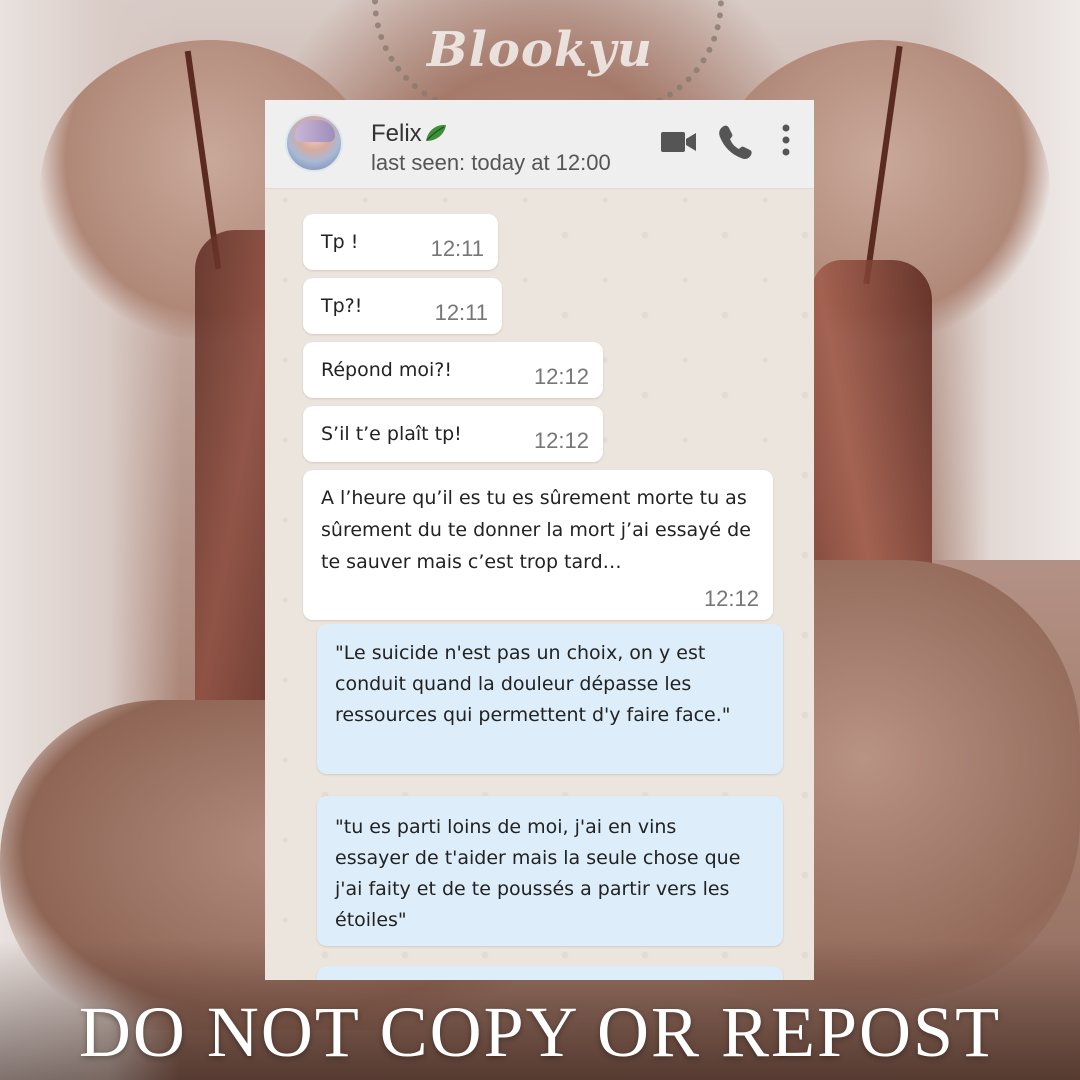 The height and width of the screenshot is (1080, 1080). Describe the element at coordinates (396, 133) in the screenshot. I see `contact-name-label: Felix` at that location.